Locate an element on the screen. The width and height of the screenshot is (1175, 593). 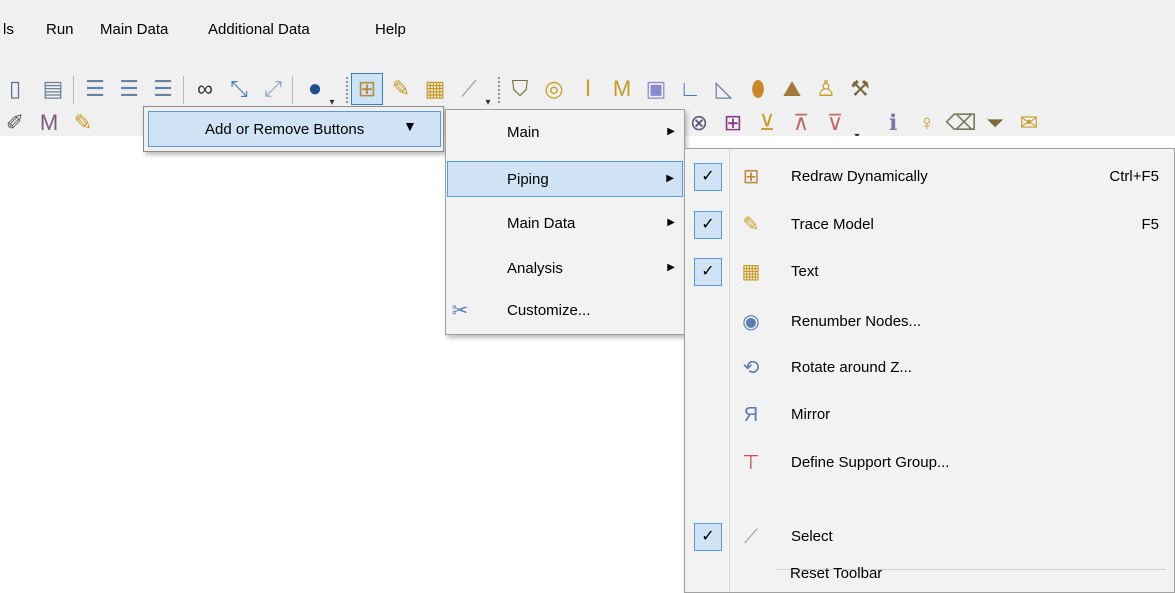
menu-item-text: ✓ ▦ Text is located at coordinates (929, 272).